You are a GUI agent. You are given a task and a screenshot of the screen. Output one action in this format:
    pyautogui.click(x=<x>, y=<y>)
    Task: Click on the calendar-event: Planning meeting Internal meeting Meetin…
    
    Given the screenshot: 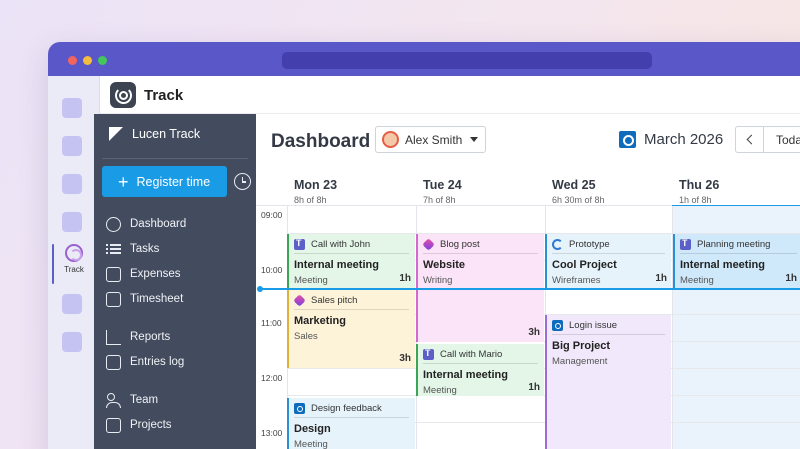 What is the action you would take?
    pyautogui.click(x=736, y=261)
    